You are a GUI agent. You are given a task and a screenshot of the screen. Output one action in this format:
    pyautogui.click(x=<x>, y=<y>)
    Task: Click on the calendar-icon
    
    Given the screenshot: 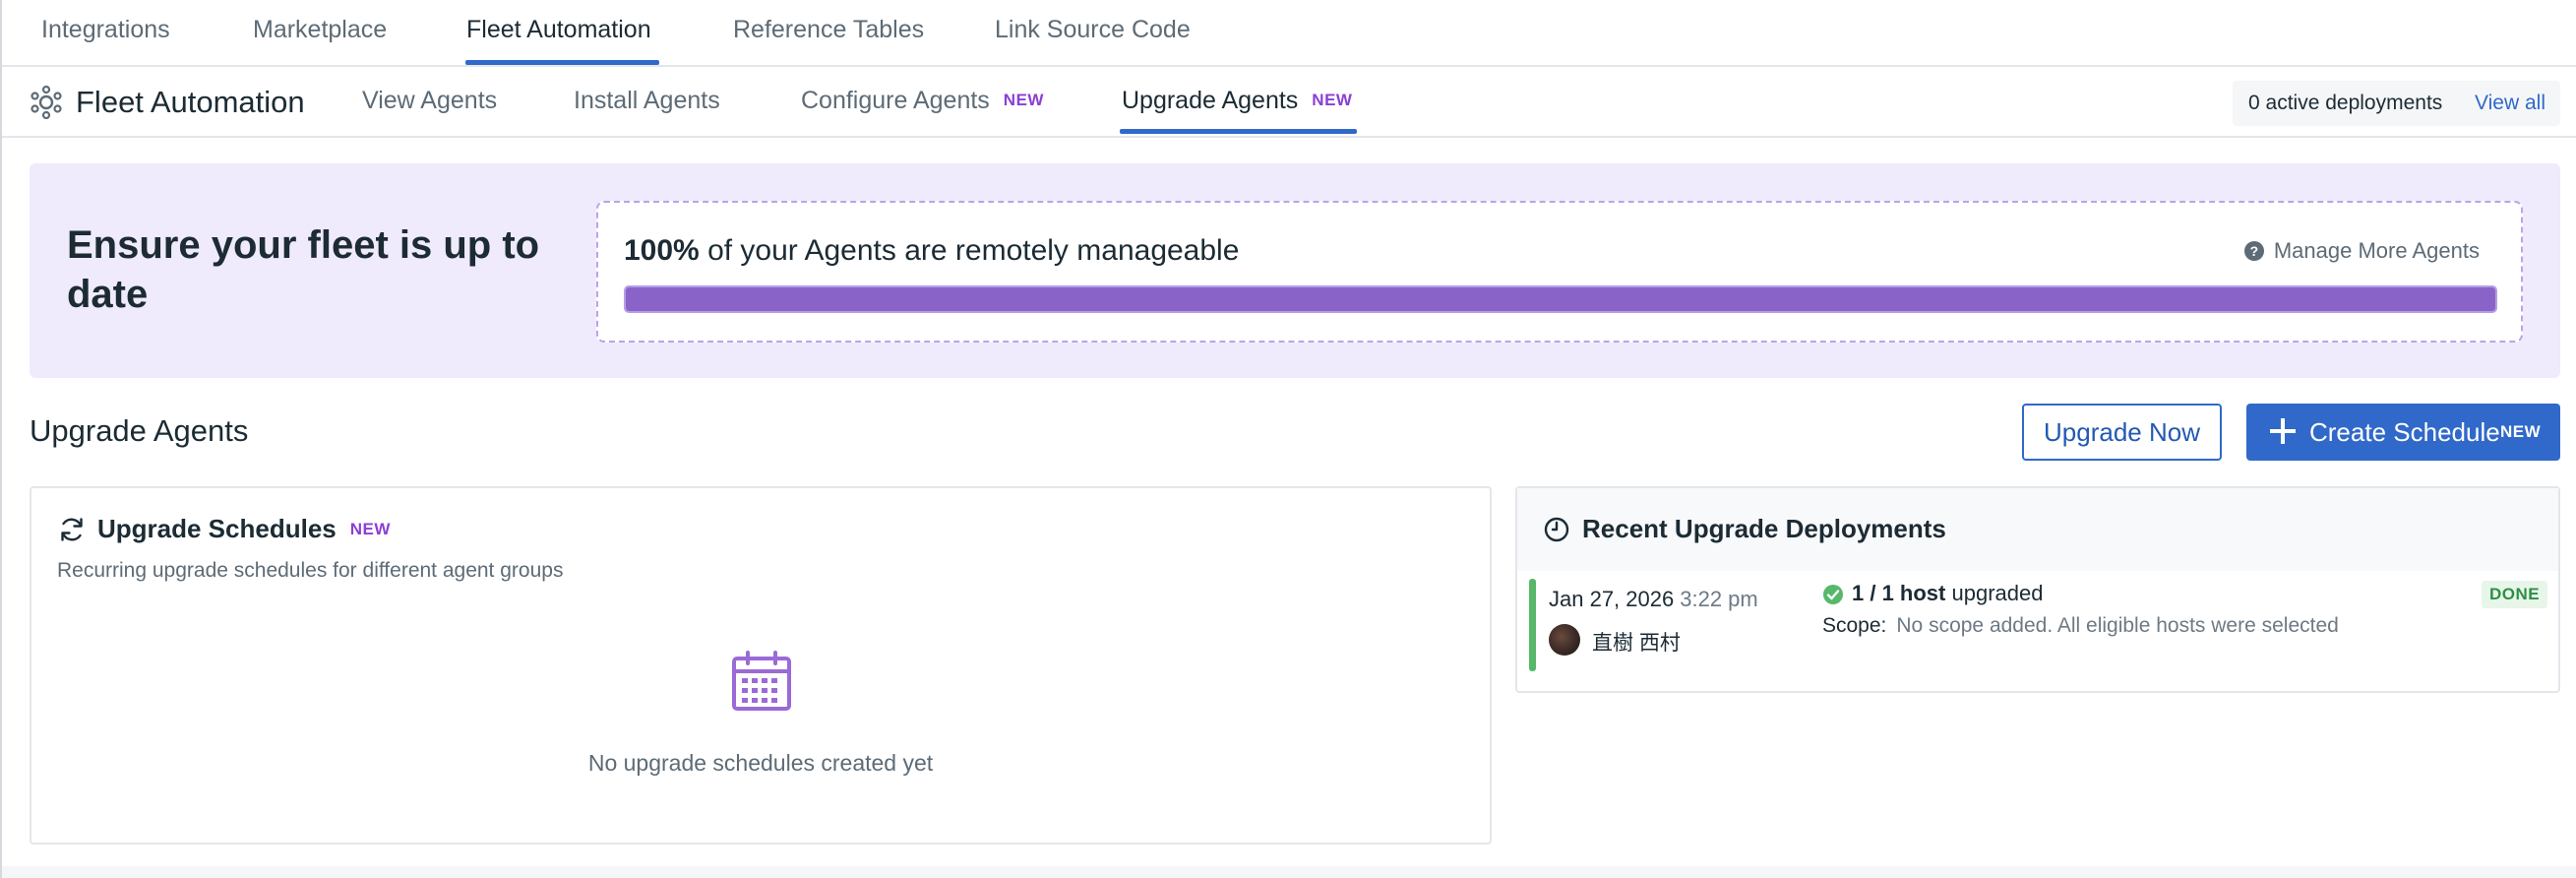 What is the action you would take?
    pyautogui.click(x=761, y=681)
    